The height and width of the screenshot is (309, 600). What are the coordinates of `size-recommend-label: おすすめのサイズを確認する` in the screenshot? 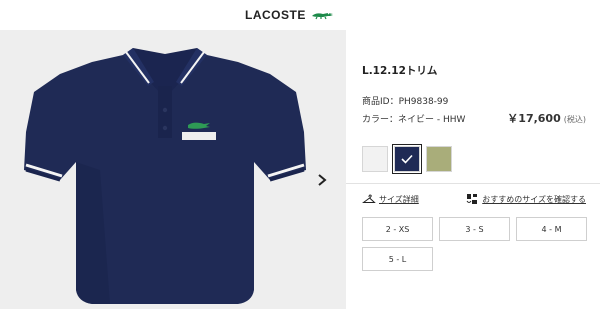 It's located at (534, 199).